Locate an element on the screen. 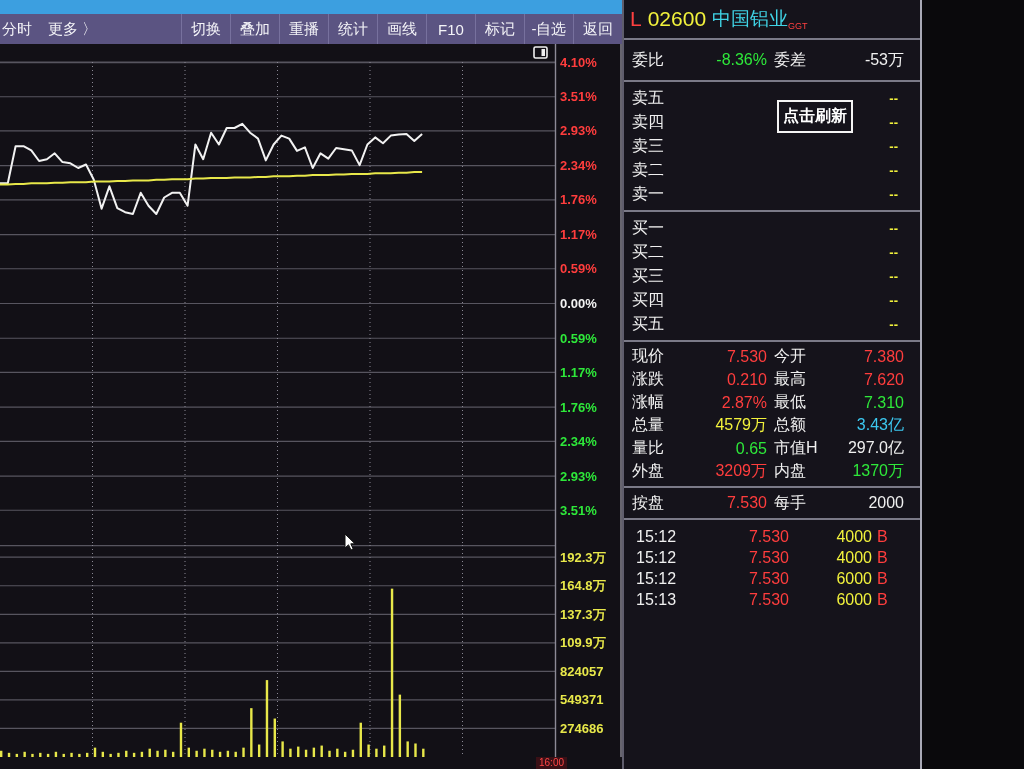  axis-label: 4.10% is located at coordinates (578, 62).